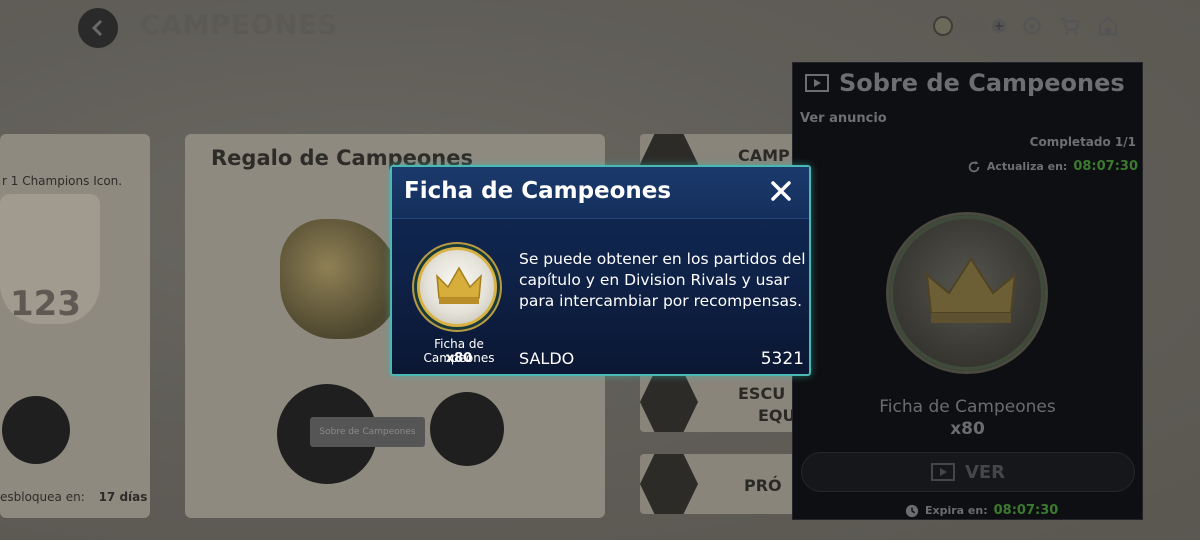  Describe the element at coordinates (720, 484) in the screenshot. I see `menu-item-proximo: PRÓ` at that location.